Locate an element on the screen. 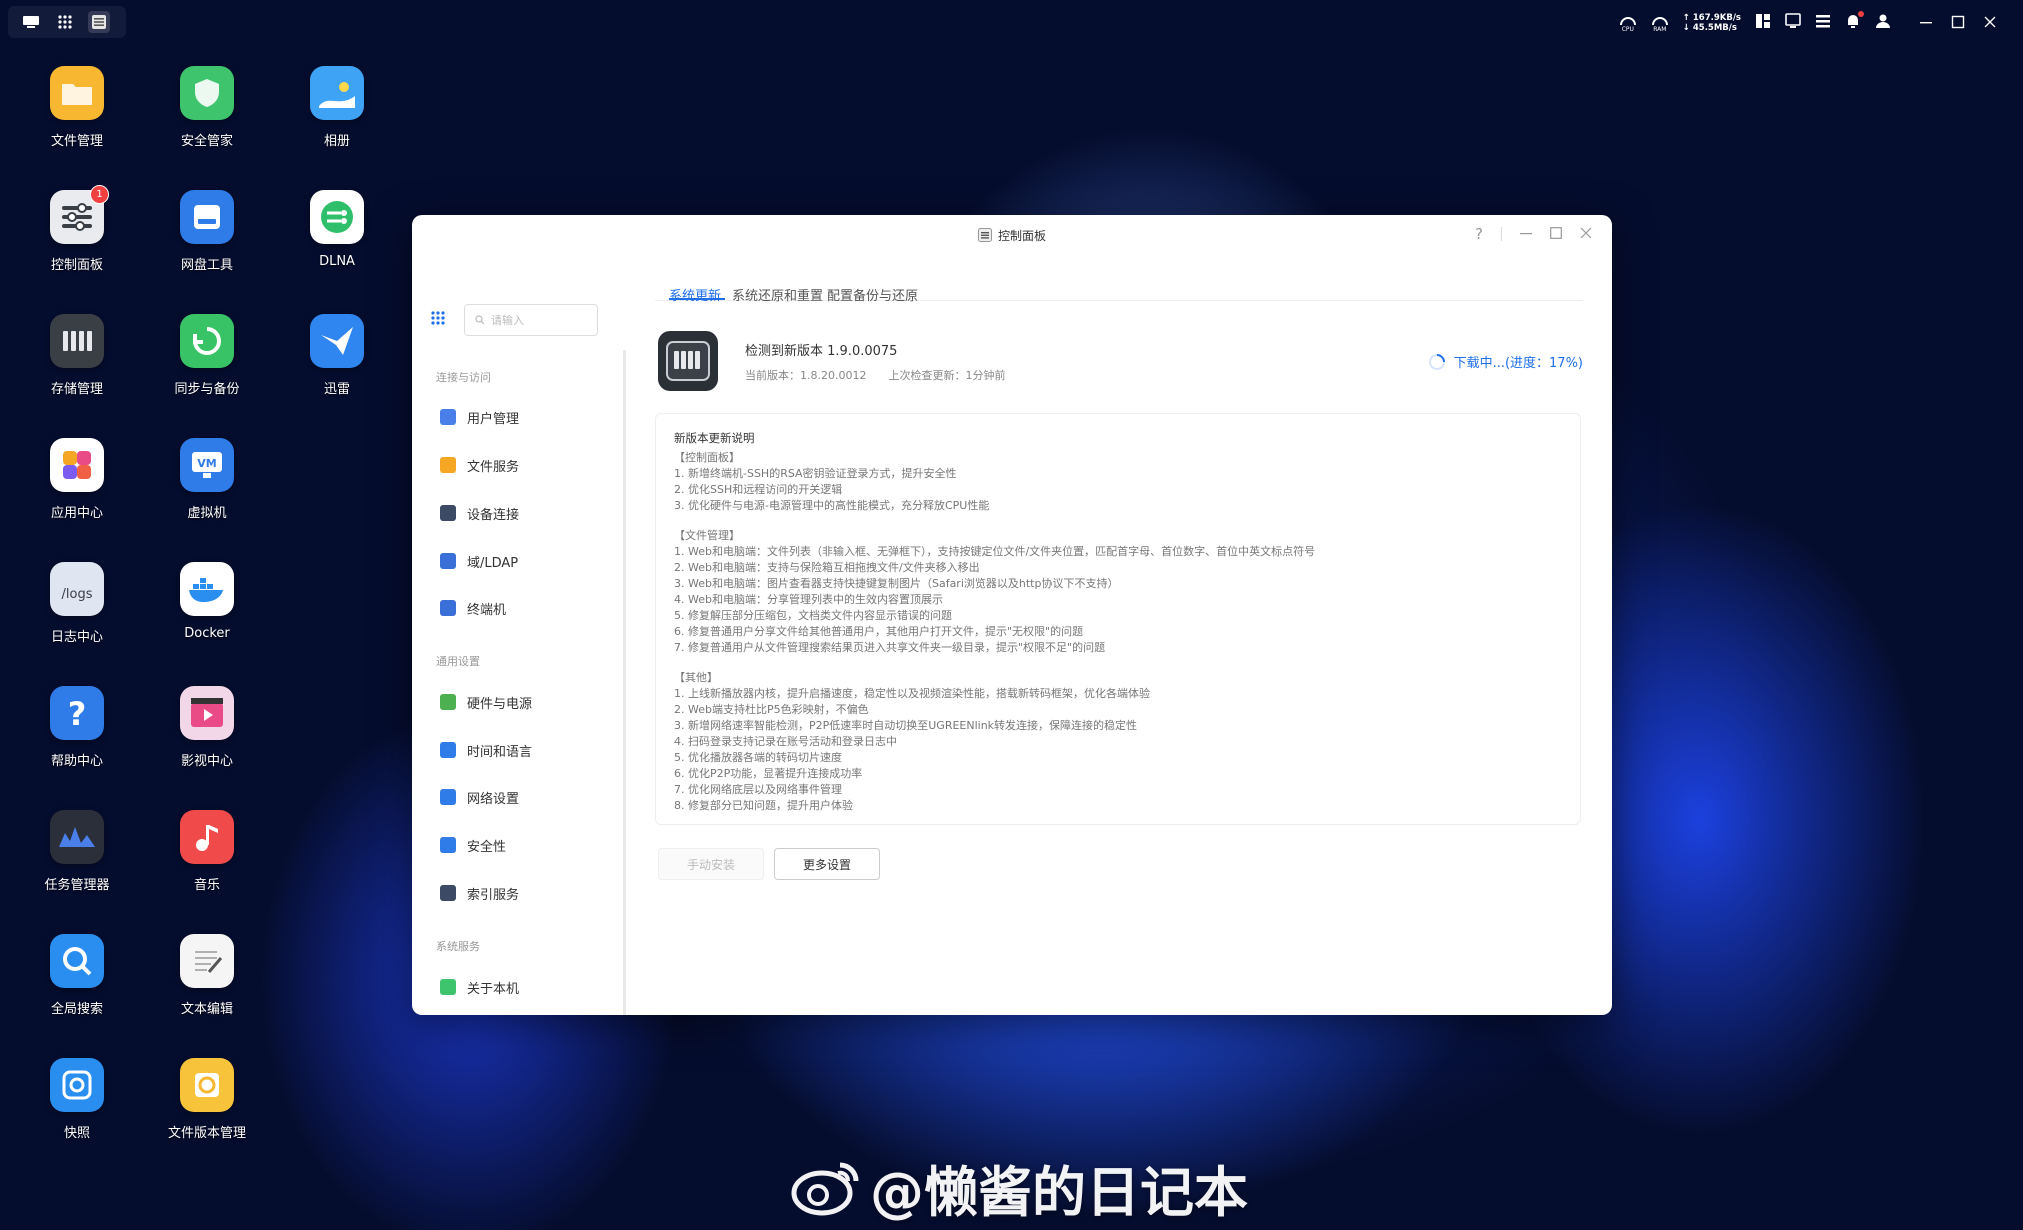 The width and height of the screenshot is (2023, 1230). sidebar-item-index-service: 索引服务 is located at coordinates (526, 893).